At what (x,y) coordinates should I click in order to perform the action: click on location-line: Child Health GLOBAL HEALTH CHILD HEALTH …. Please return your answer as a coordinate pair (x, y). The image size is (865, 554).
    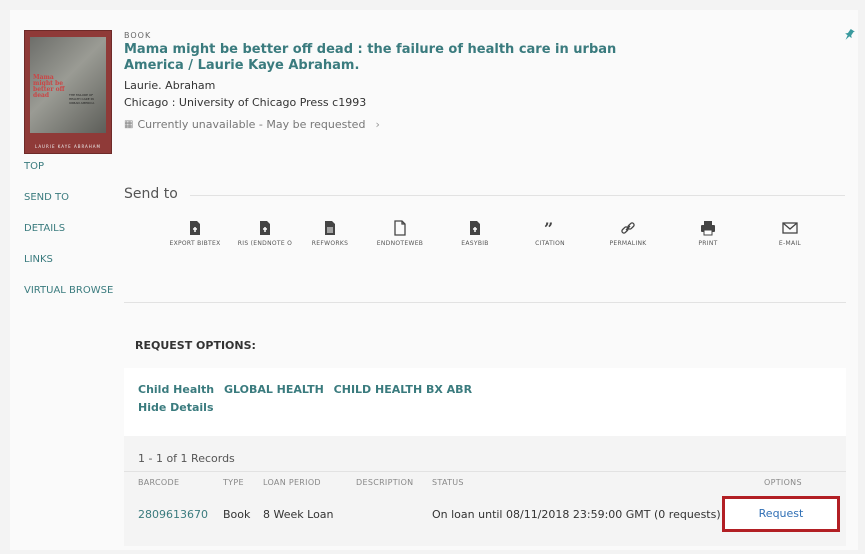
    Looking at the image, I should click on (308, 389).